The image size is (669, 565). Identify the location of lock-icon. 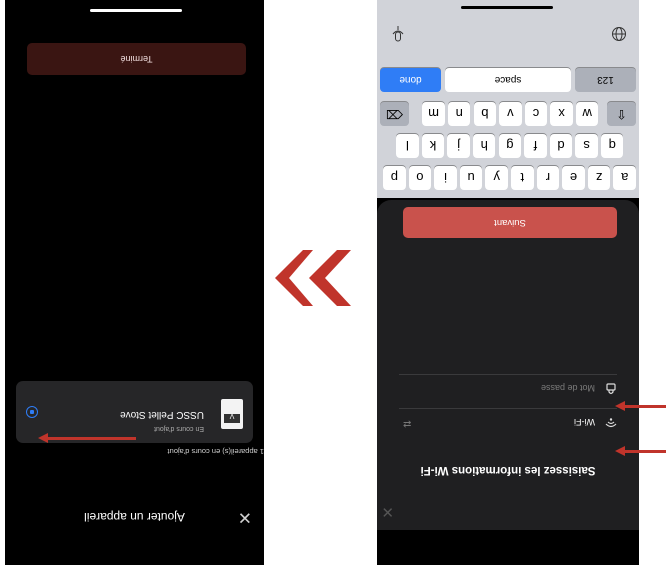
(611, 387).